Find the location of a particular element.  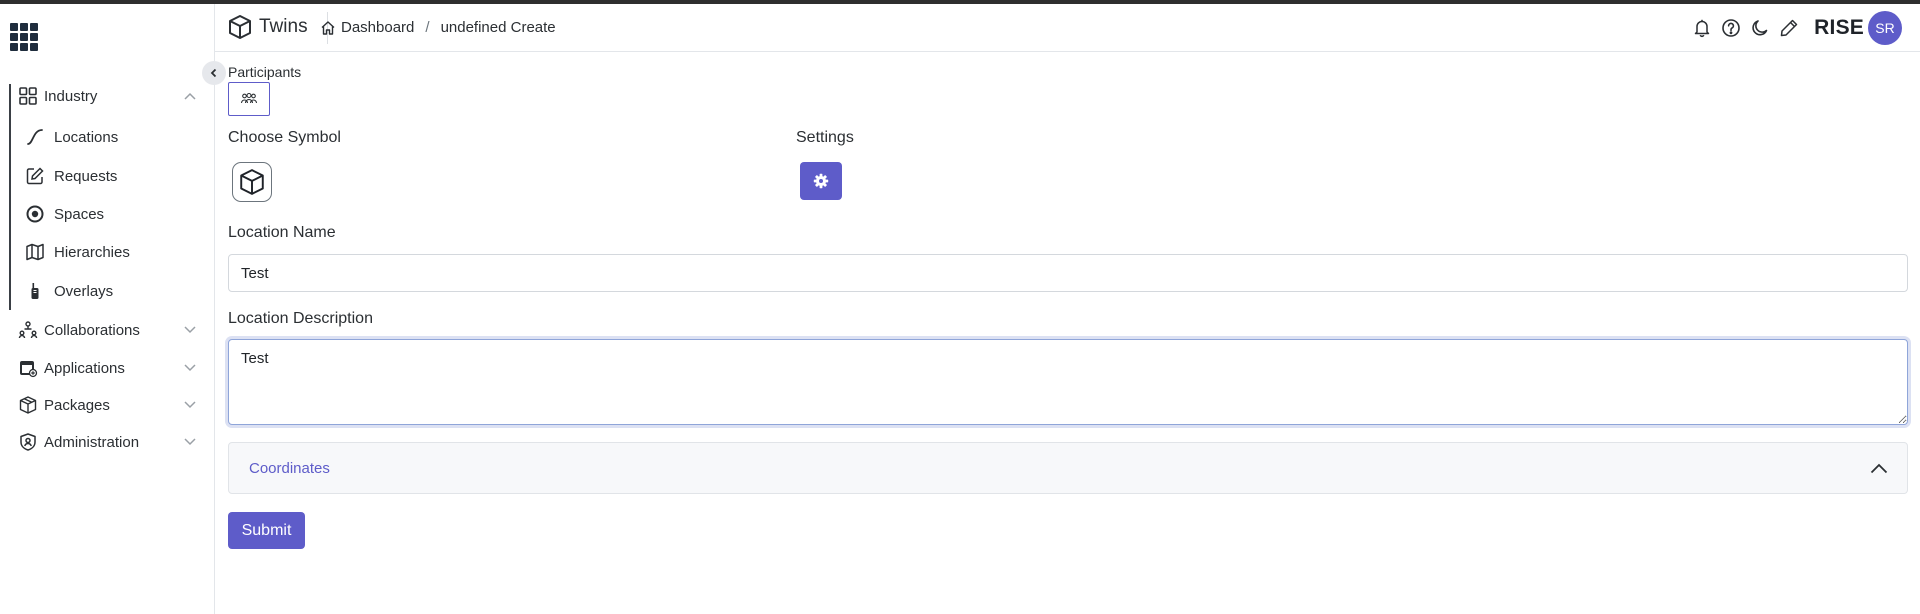

sidebar-item-hierarchies: Hierarchies is located at coordinates (107, 252).